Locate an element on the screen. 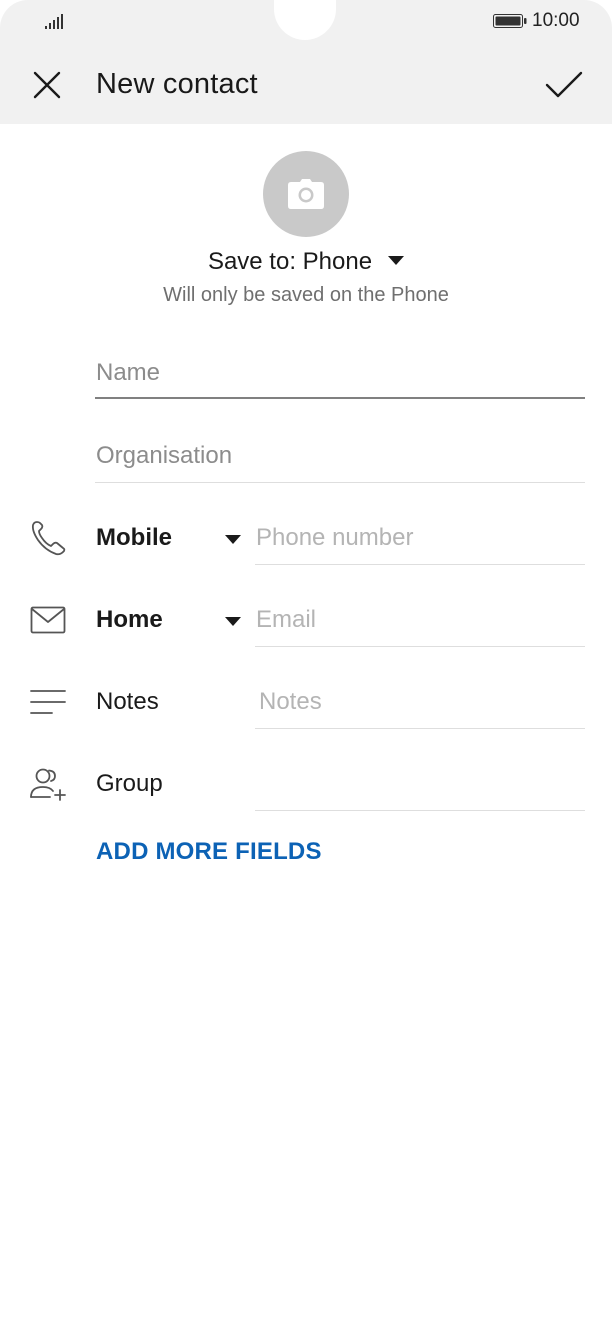 The image size is (612, 1326). close-button is located at coordinates (47, 85).